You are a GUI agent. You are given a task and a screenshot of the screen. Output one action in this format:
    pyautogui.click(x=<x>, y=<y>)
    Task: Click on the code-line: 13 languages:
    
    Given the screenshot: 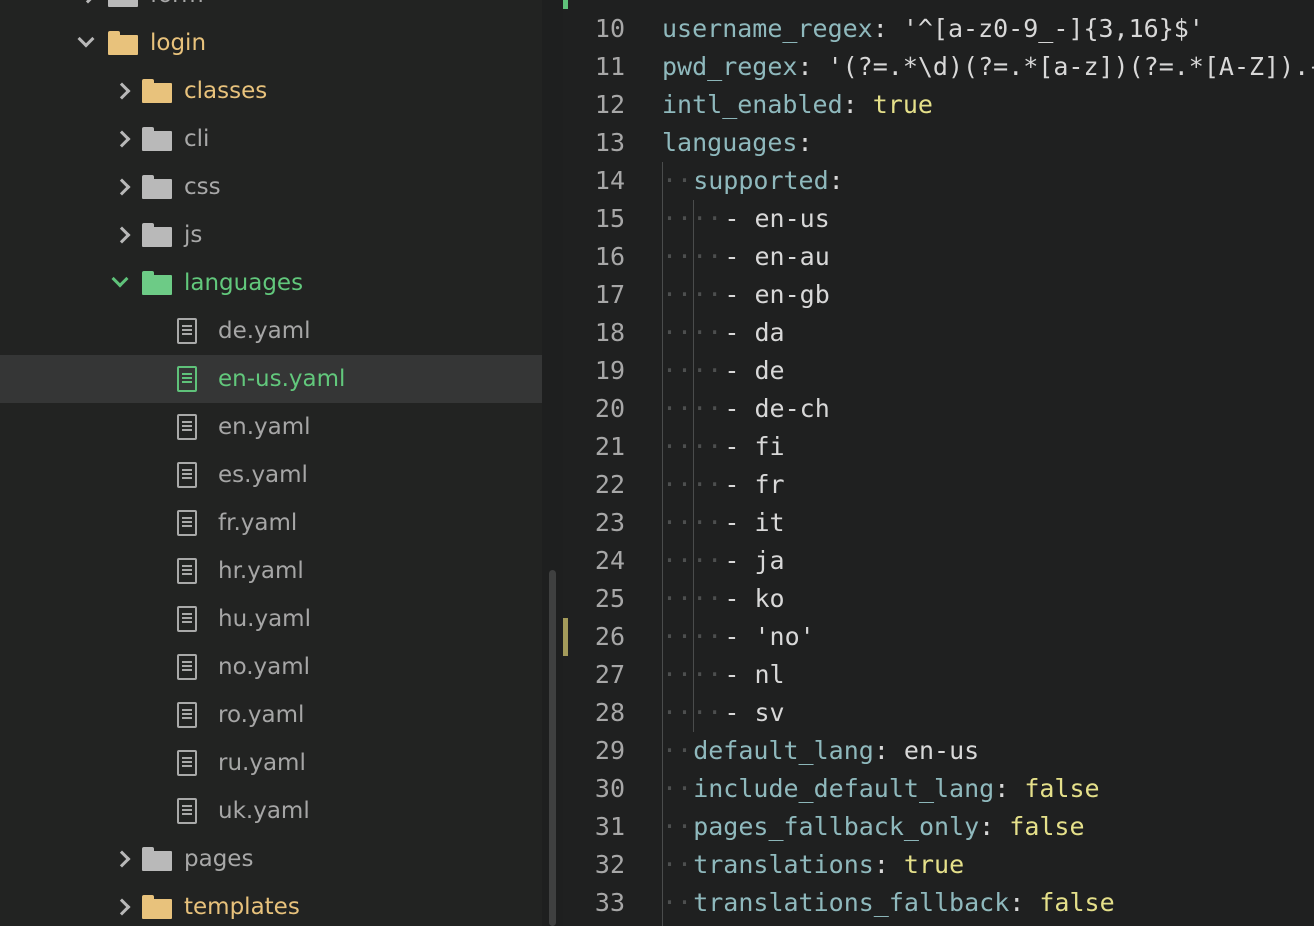 What is the action you would take?
    pyautogui.click(x=938, y=143)
    